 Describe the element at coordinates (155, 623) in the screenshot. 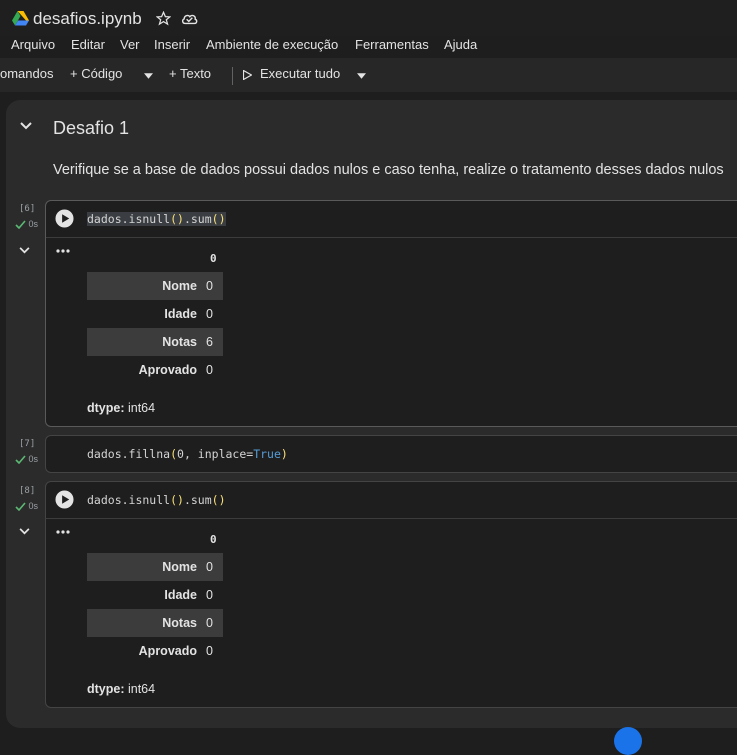

I see `table-row: Notas 0` at that location.